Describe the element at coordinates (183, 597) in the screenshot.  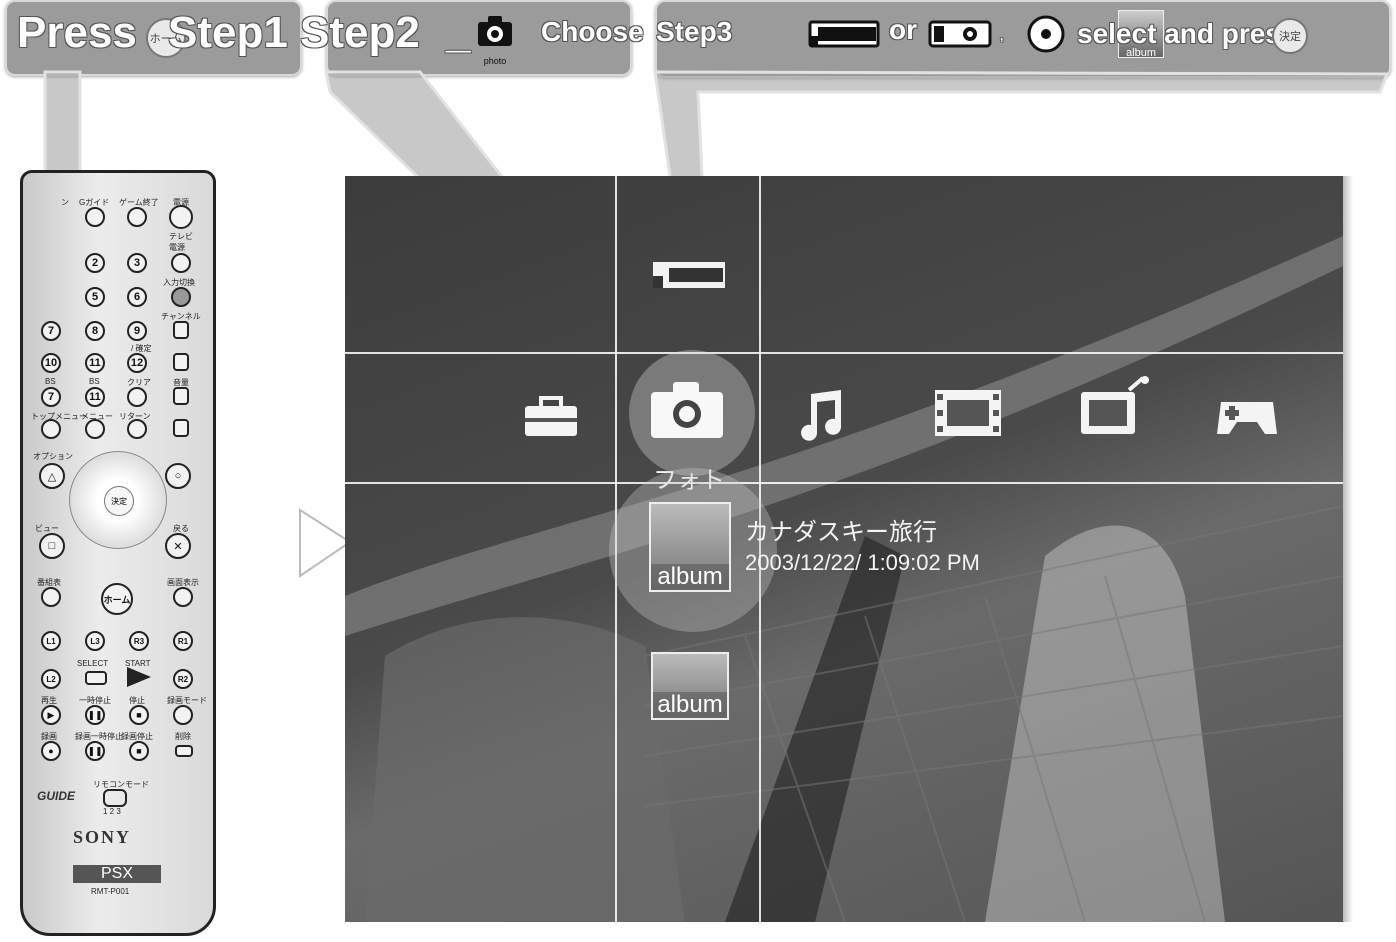
I see `screen-display-button` at that location.